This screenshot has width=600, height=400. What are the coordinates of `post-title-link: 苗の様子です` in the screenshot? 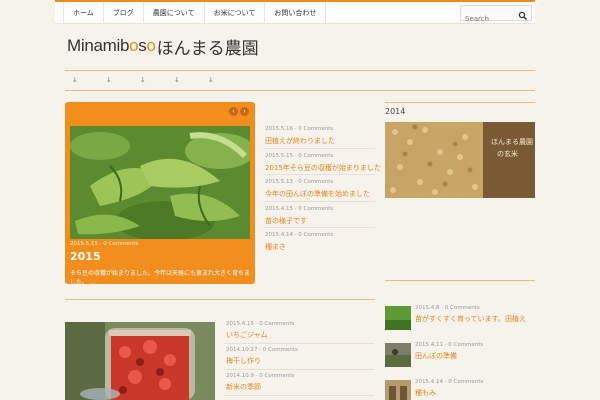 It's located at (286, 221).